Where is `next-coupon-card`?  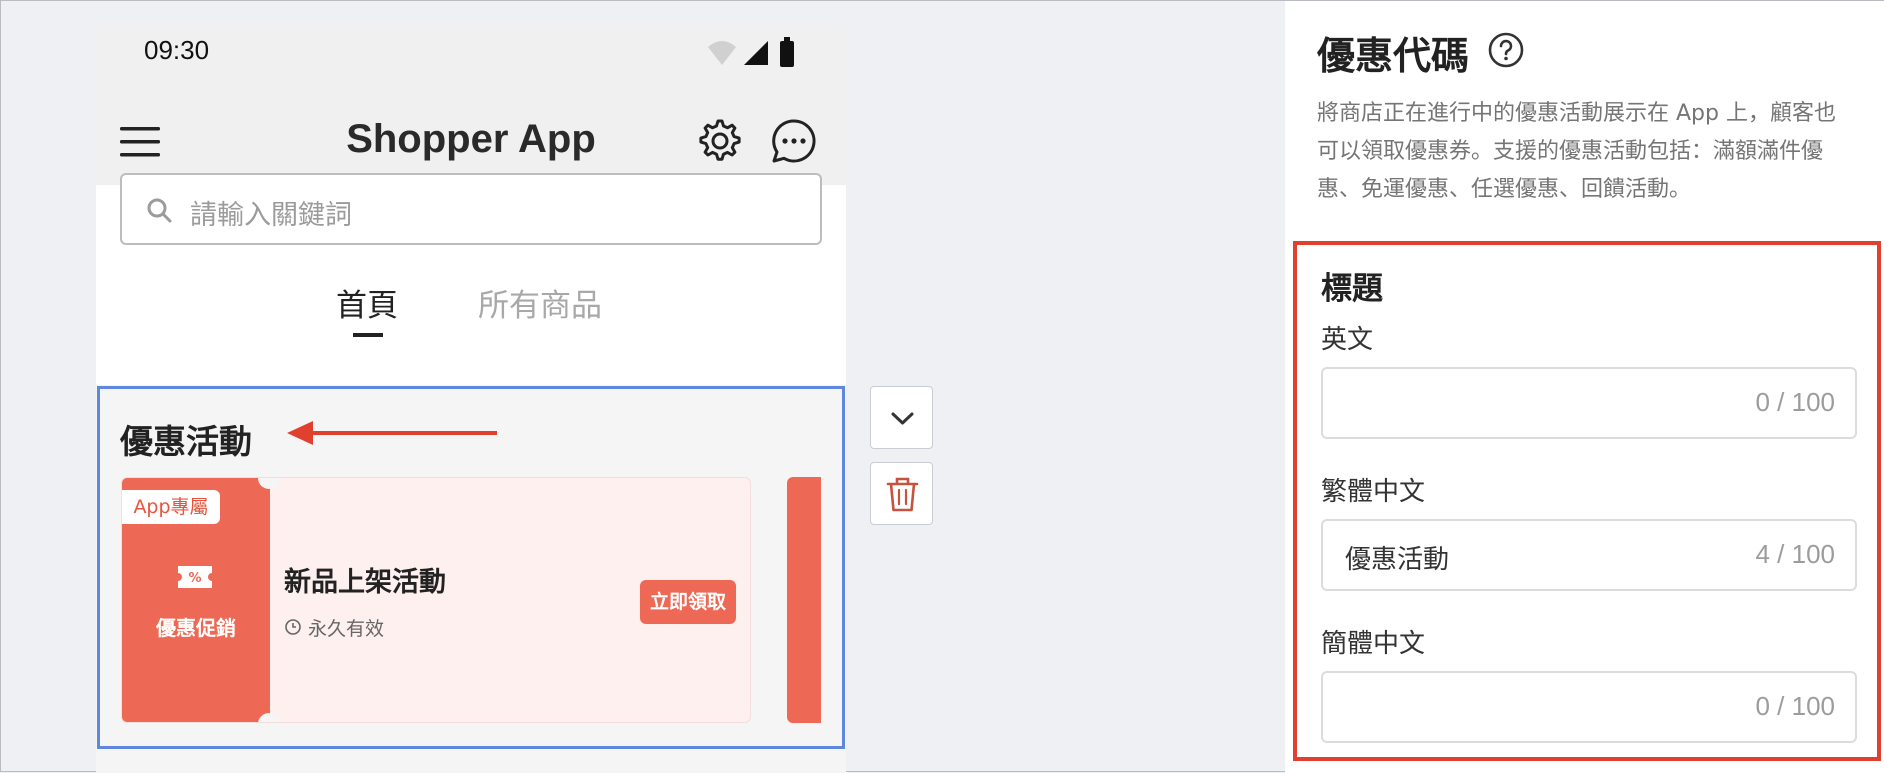
next-coupon-card is located at coordinates (804, 600).